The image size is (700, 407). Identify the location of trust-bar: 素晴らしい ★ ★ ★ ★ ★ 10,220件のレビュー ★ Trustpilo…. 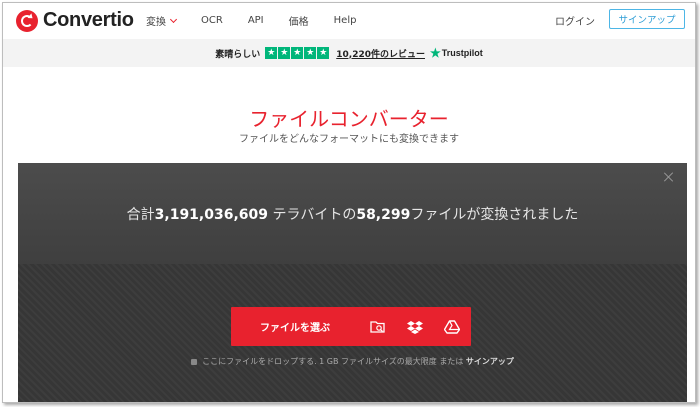
(349, 53).